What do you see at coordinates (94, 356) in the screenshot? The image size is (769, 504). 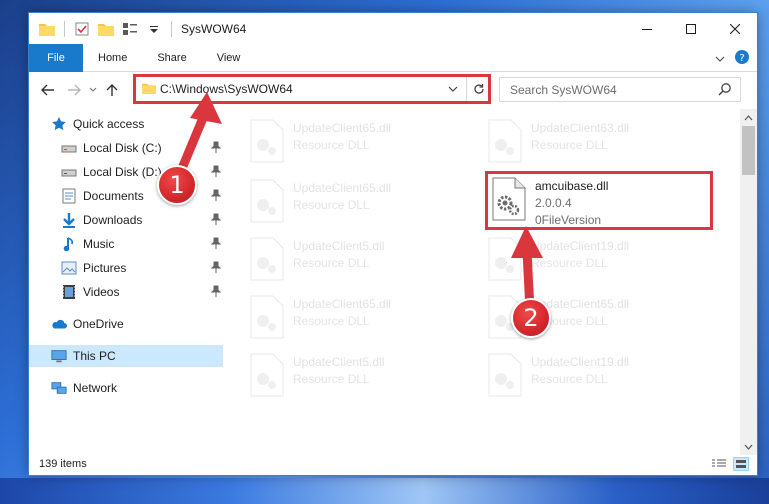 I see `sidebar-item-label: This PC` at bounding box center [94, 356].